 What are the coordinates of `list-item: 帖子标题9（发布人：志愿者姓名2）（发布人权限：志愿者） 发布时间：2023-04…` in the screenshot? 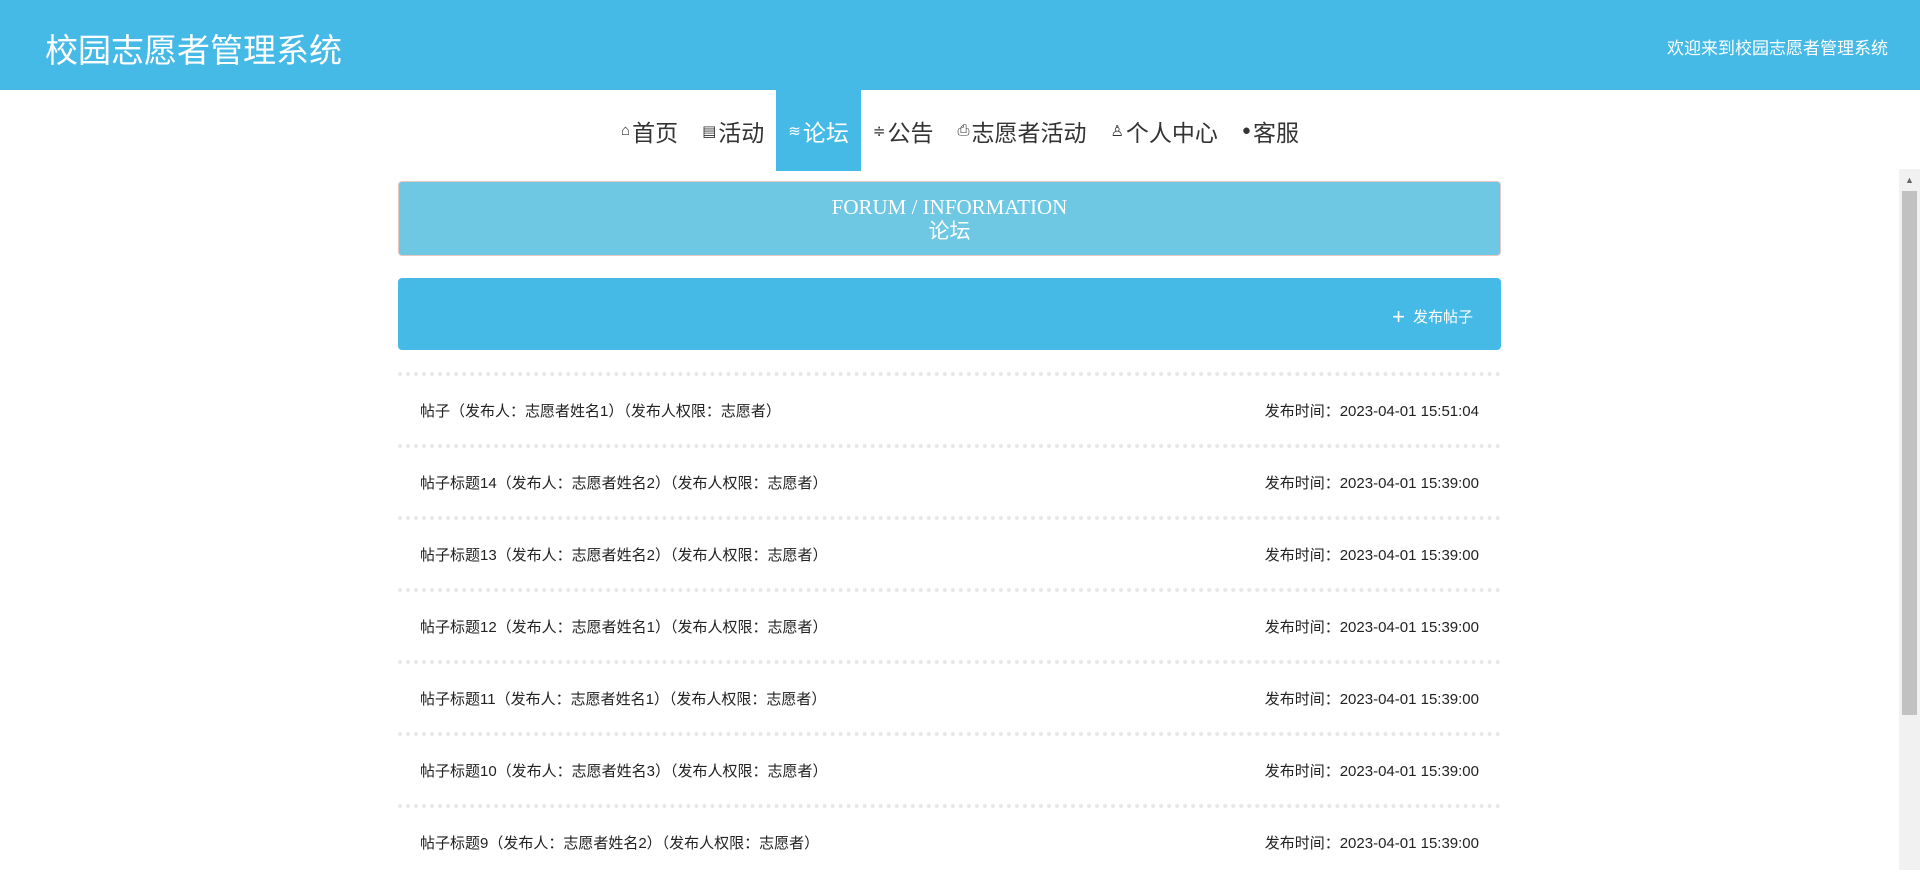 It's located at (949, 840).